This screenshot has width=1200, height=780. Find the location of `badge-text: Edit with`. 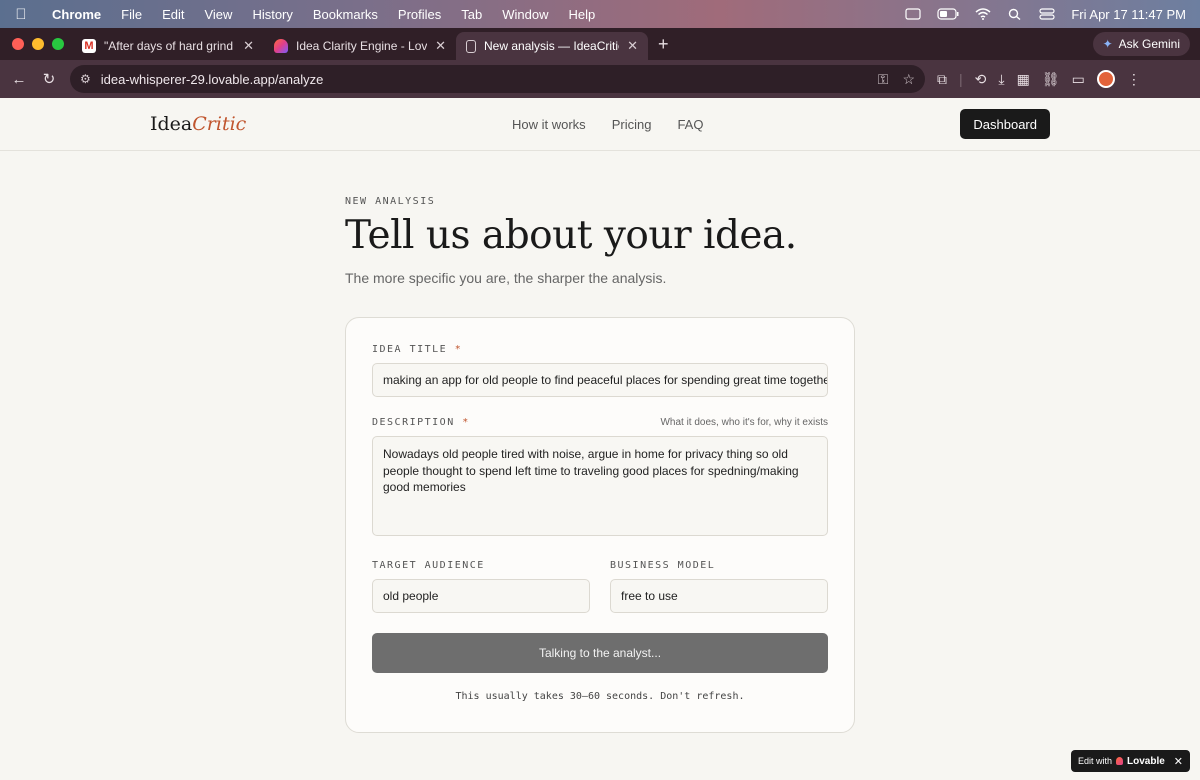

badge-text: Edit with is located at coordinates (1095, 761).